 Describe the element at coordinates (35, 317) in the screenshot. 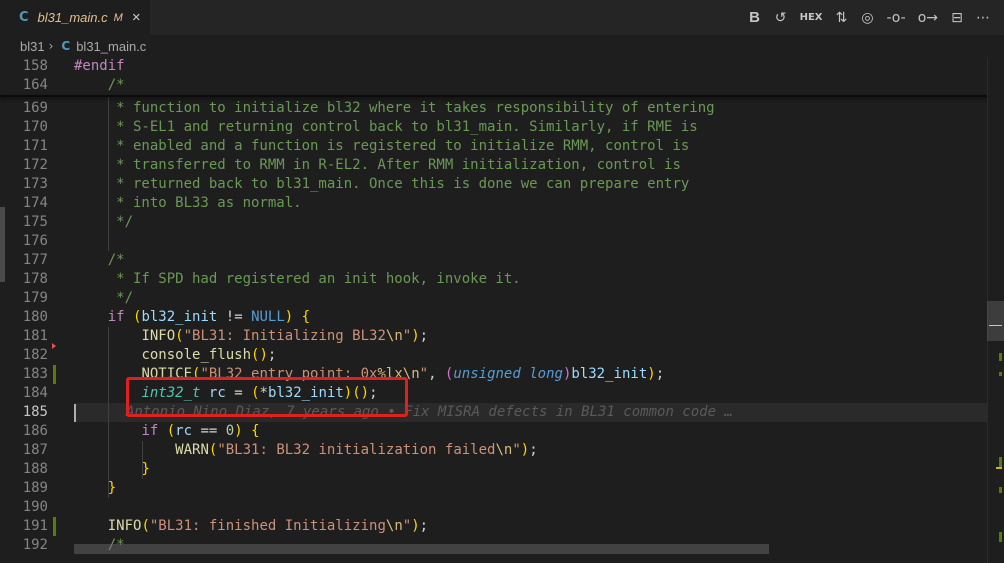

I see `line-number: 180` at that location.